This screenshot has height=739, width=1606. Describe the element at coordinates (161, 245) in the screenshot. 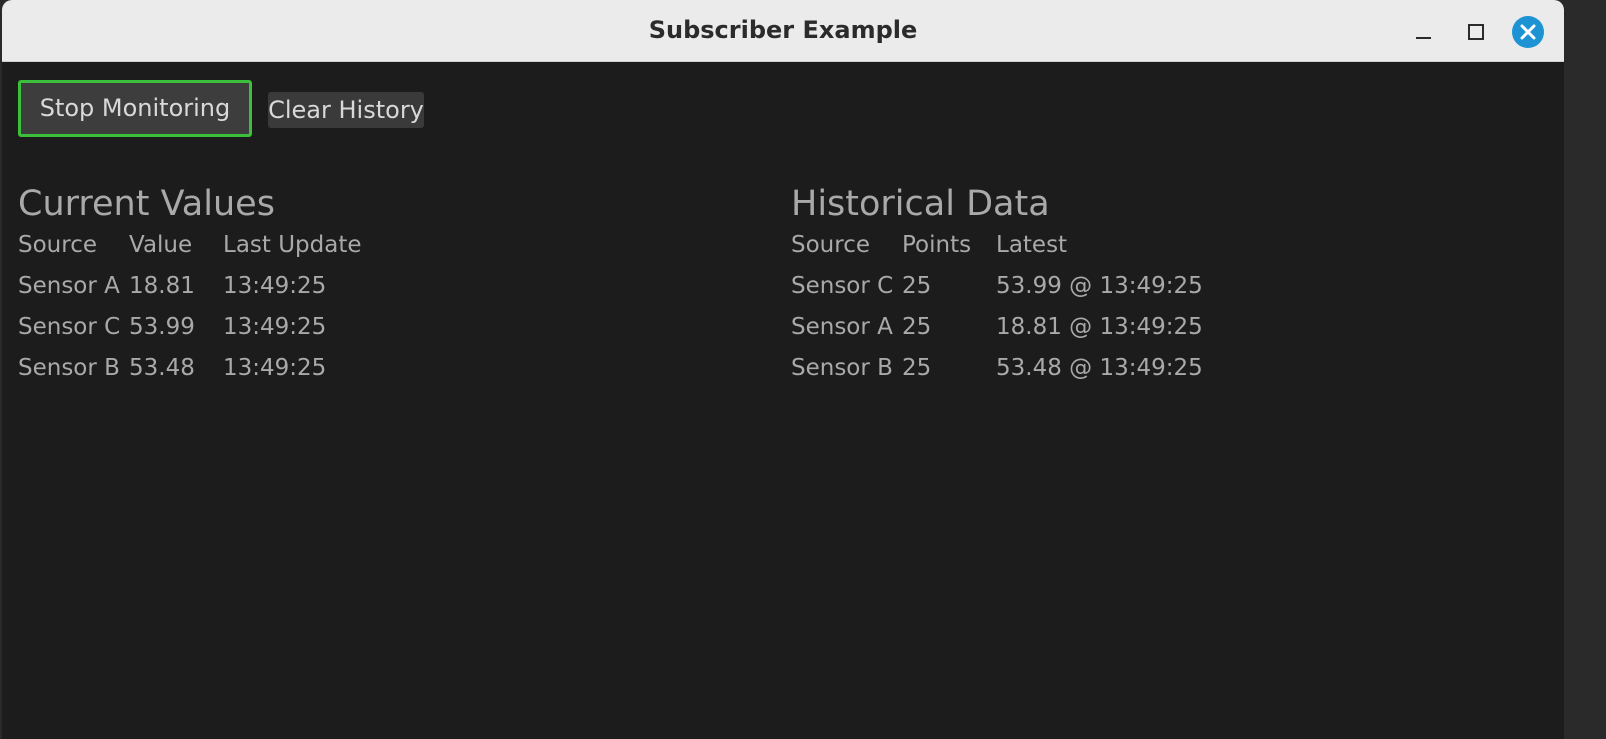

I see `current-header-value: Value` at that location.